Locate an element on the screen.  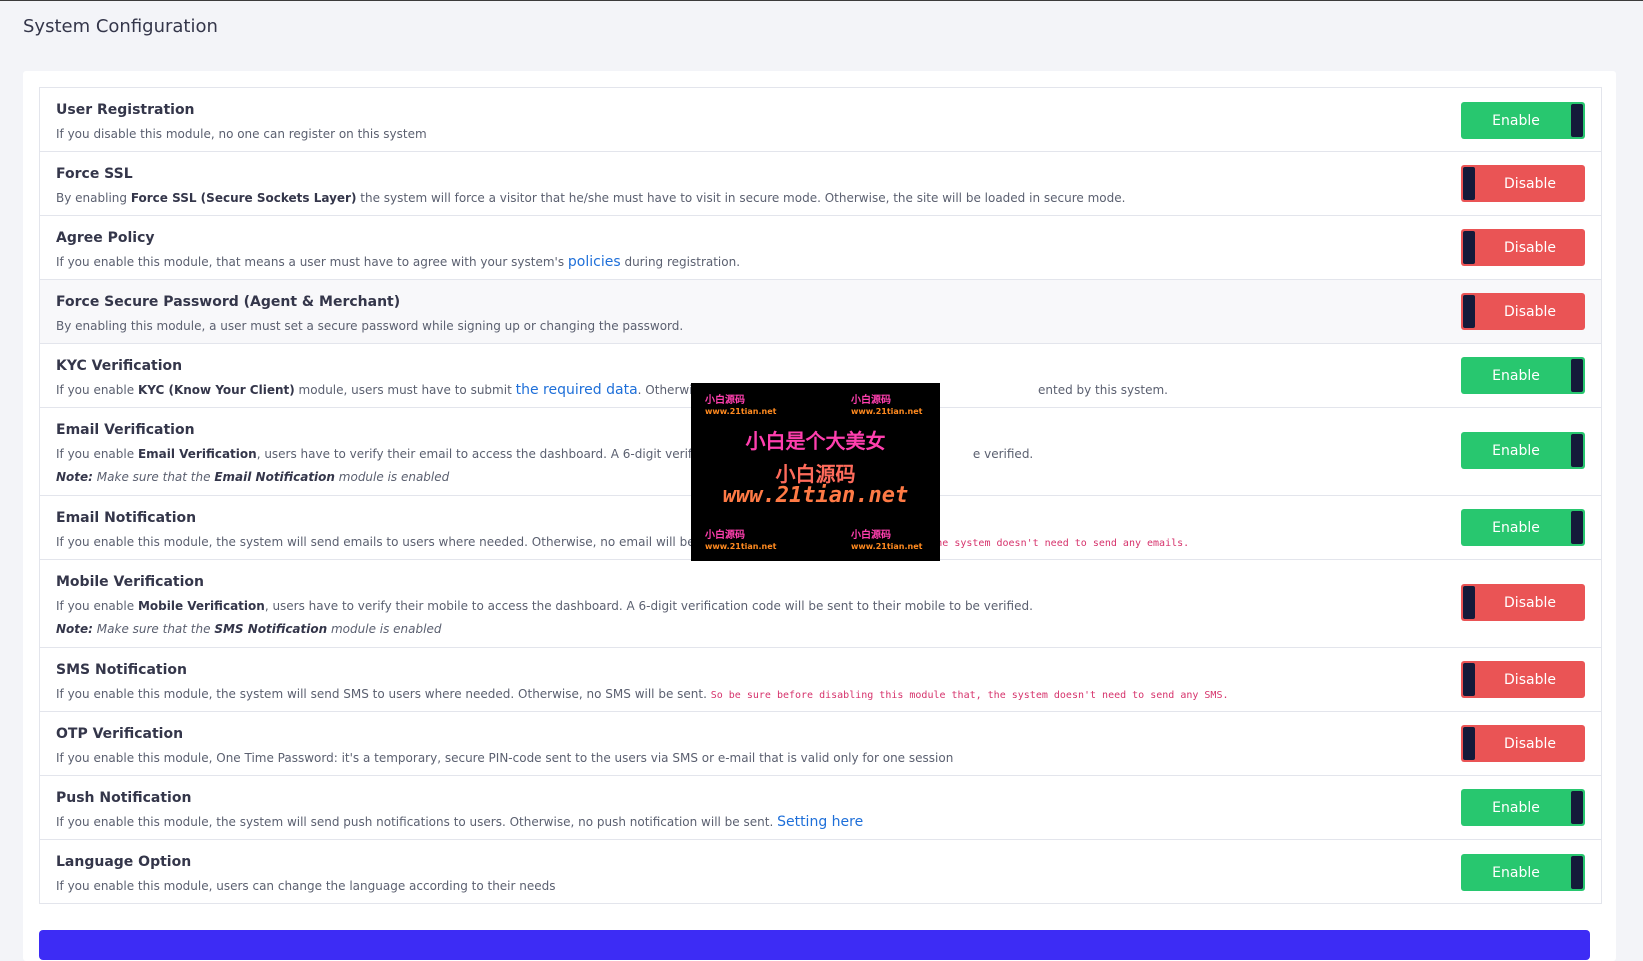
watermark-corner-bl: 小白源码 www.21tian.net is located at coordinates (741, 540).